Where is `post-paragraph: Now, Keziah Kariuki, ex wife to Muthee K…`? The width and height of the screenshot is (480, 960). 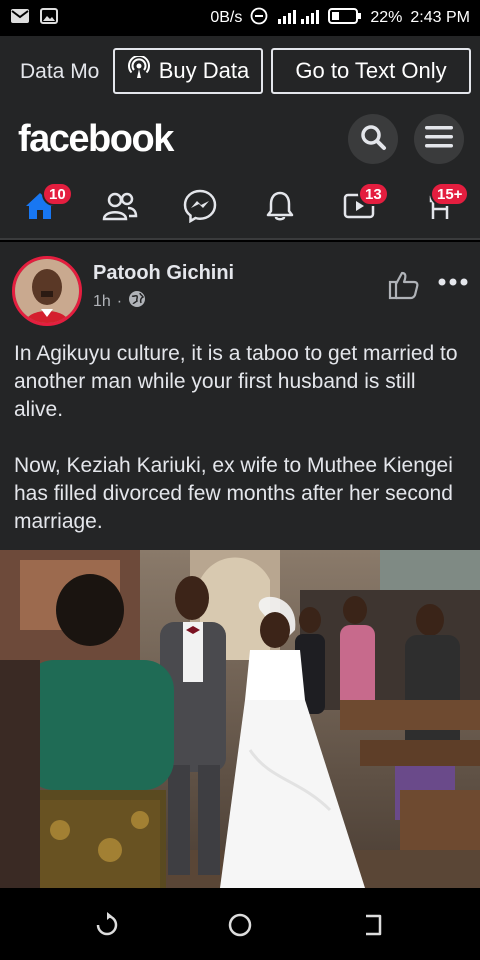 post-paragraph: Now, Keziah Kariuki, ex wife to Muthee K… is located at coordinates (233, 493).